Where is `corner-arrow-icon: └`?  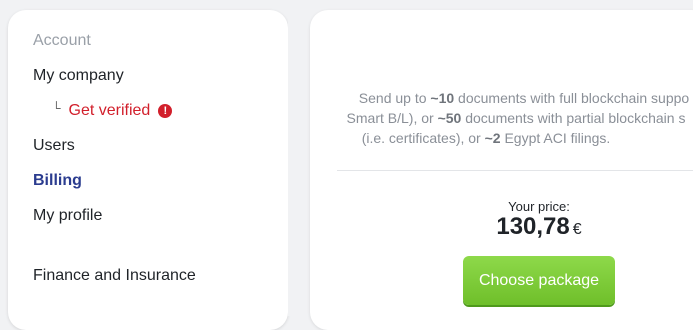 corner-arrow-icon: └ is located at coordinates (56, 108).